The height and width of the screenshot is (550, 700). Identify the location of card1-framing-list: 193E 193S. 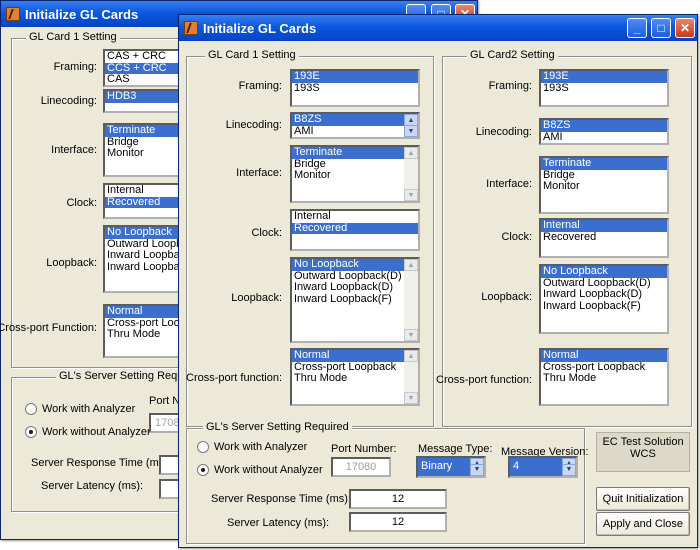
(355, 88).